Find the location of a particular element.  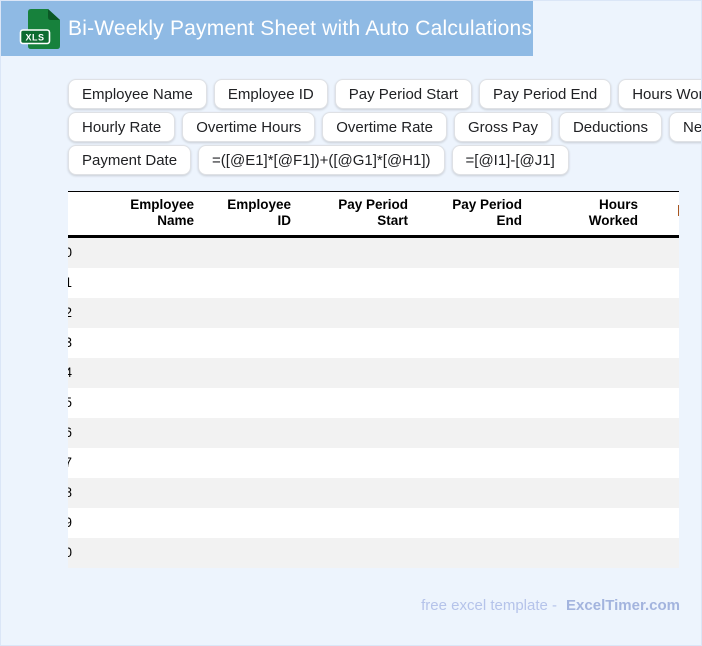

footer-text: free excel template - is located at coordinates (489, 605).